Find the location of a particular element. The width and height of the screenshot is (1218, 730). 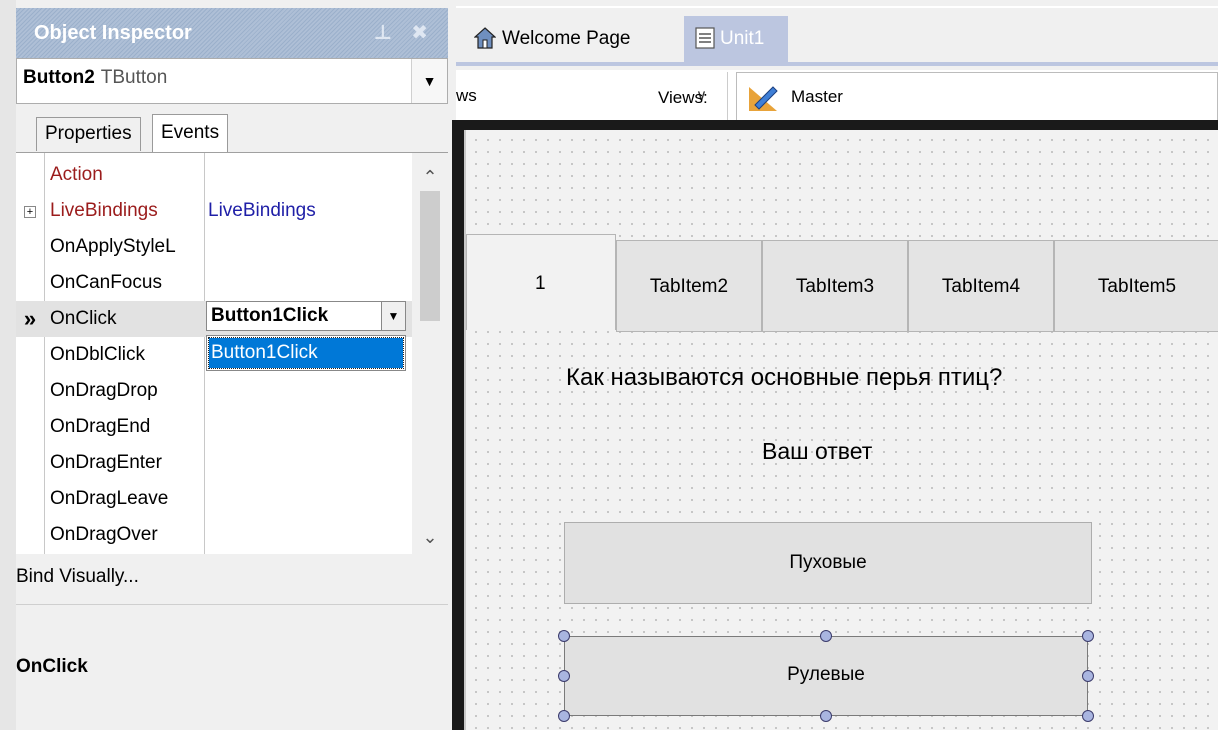

handler-dropdown-list: Button1Click is located at coordinates (306, 353).